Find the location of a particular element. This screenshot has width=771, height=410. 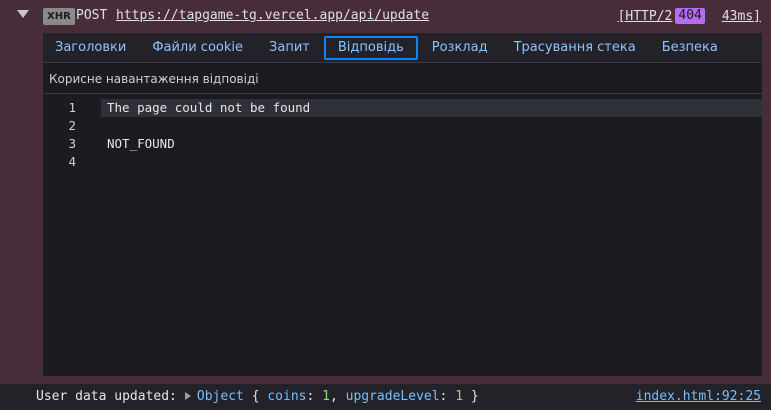

status-code-badge: 404 is located at coordinates (690, 16).